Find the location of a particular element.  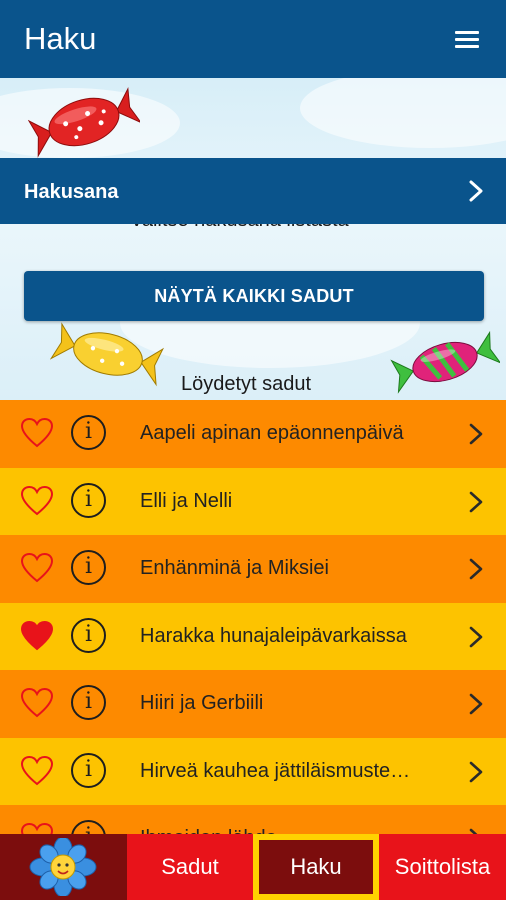

story-title: Aapeli apinan epäonnenpäivä is located at coordinates (272, 433).